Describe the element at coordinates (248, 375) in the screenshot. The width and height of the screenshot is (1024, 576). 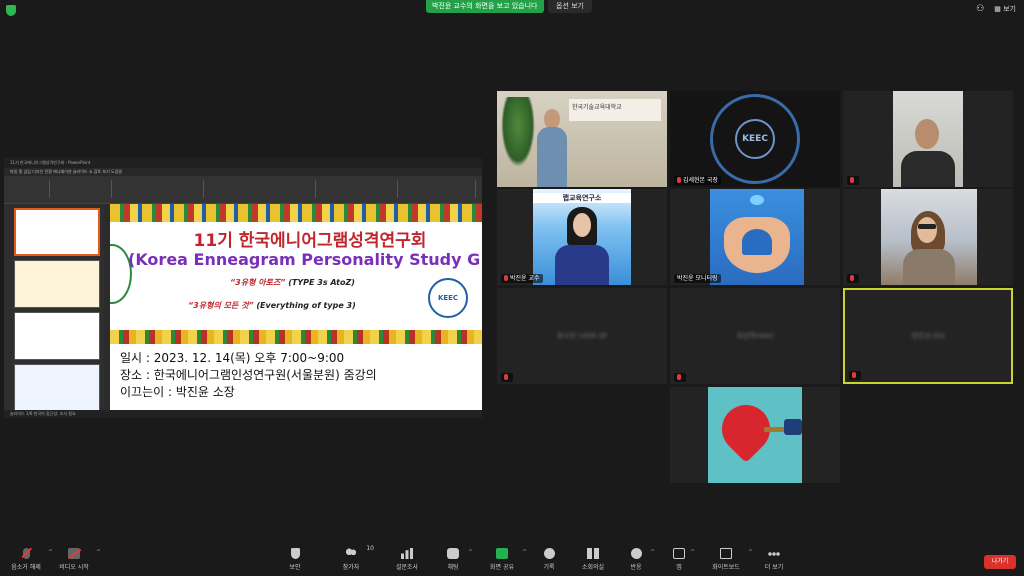
I see `slide-place-line: 장소 : 한국에니어그램인성연구원(서울분원) 줌강의` at that location.